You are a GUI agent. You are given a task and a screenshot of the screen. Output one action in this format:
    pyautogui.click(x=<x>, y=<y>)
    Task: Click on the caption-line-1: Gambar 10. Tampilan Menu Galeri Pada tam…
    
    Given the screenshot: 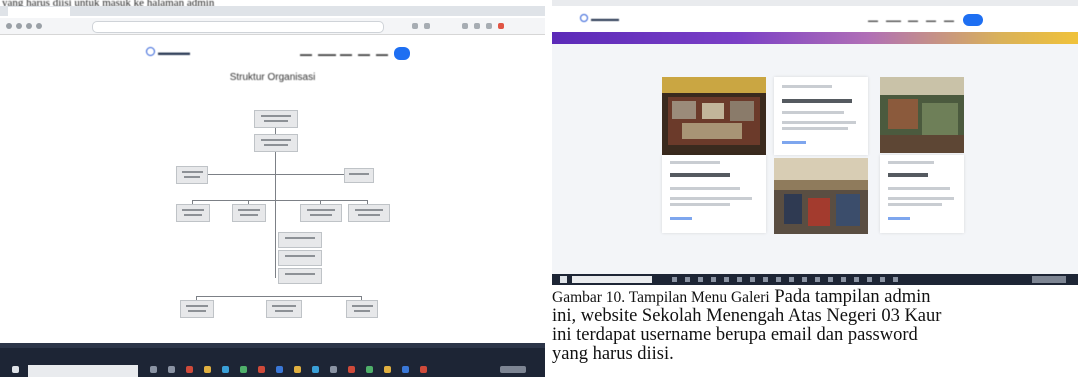 What is the action you would take?
    pyautogui.click(x=815, y=297)
    